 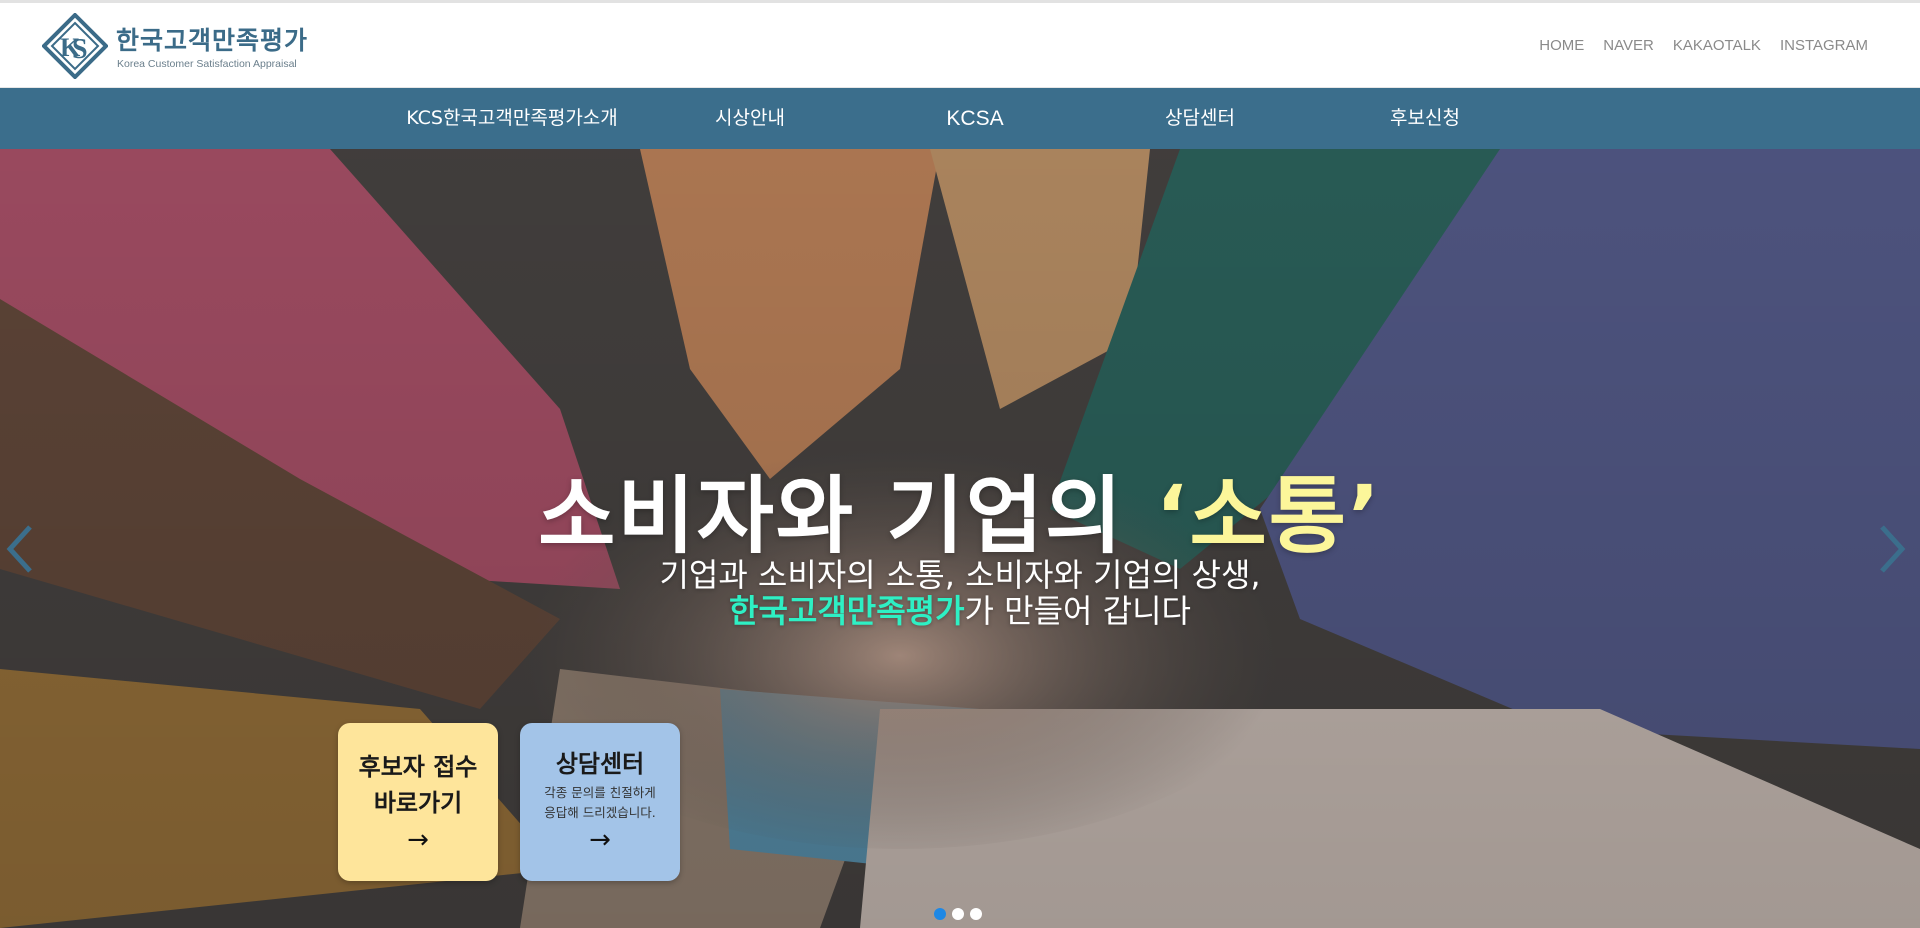 I want to click on hero-subtitle-highlight: 한국고객만족평가, so click(x=847, y=611).